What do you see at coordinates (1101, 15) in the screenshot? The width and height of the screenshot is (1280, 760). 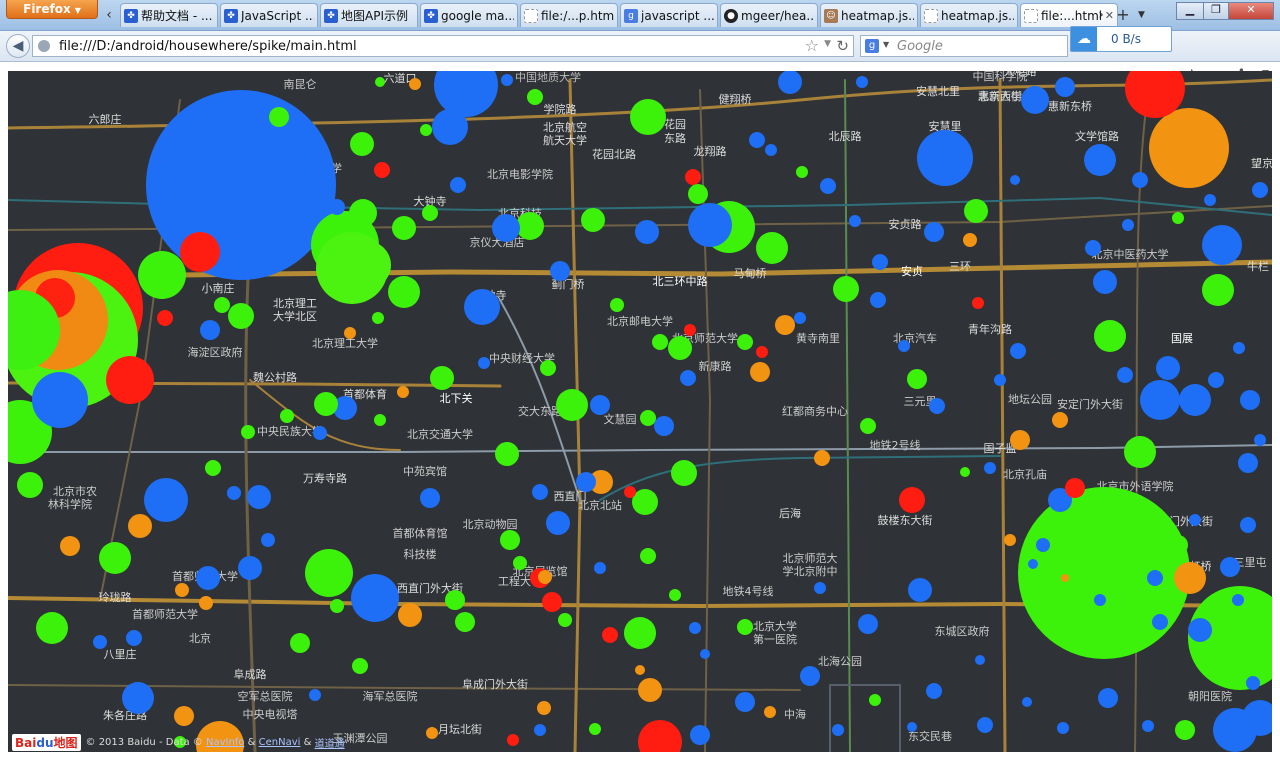 I see `tab-scroll-right-button: ›` at bounding box center [1101, 15].